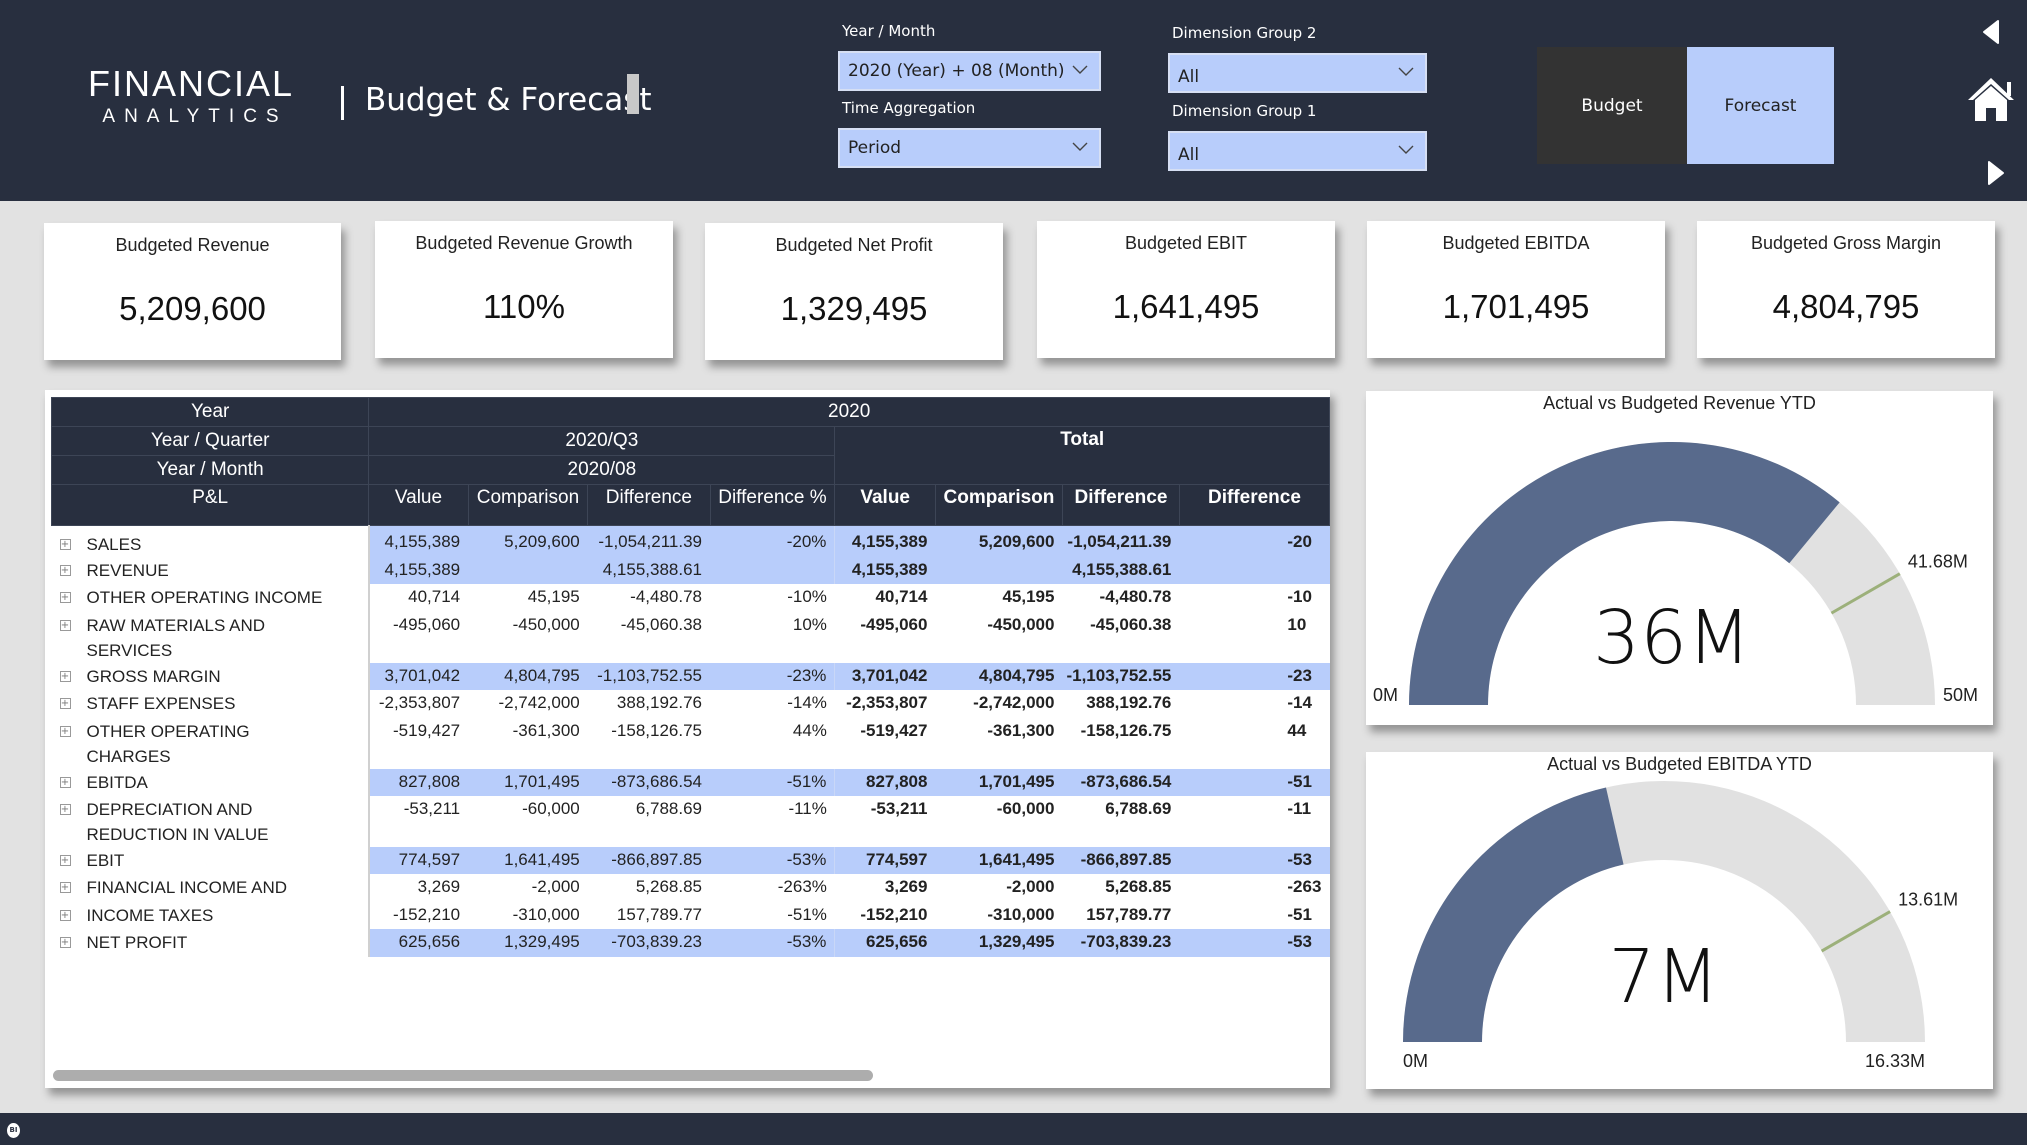 The height and width of the screenshot is (1145, 2027). Describe the element at coordinates (1121, 782) in the screenshot. I see `cell-total-difference: -873,686.54` at that location.